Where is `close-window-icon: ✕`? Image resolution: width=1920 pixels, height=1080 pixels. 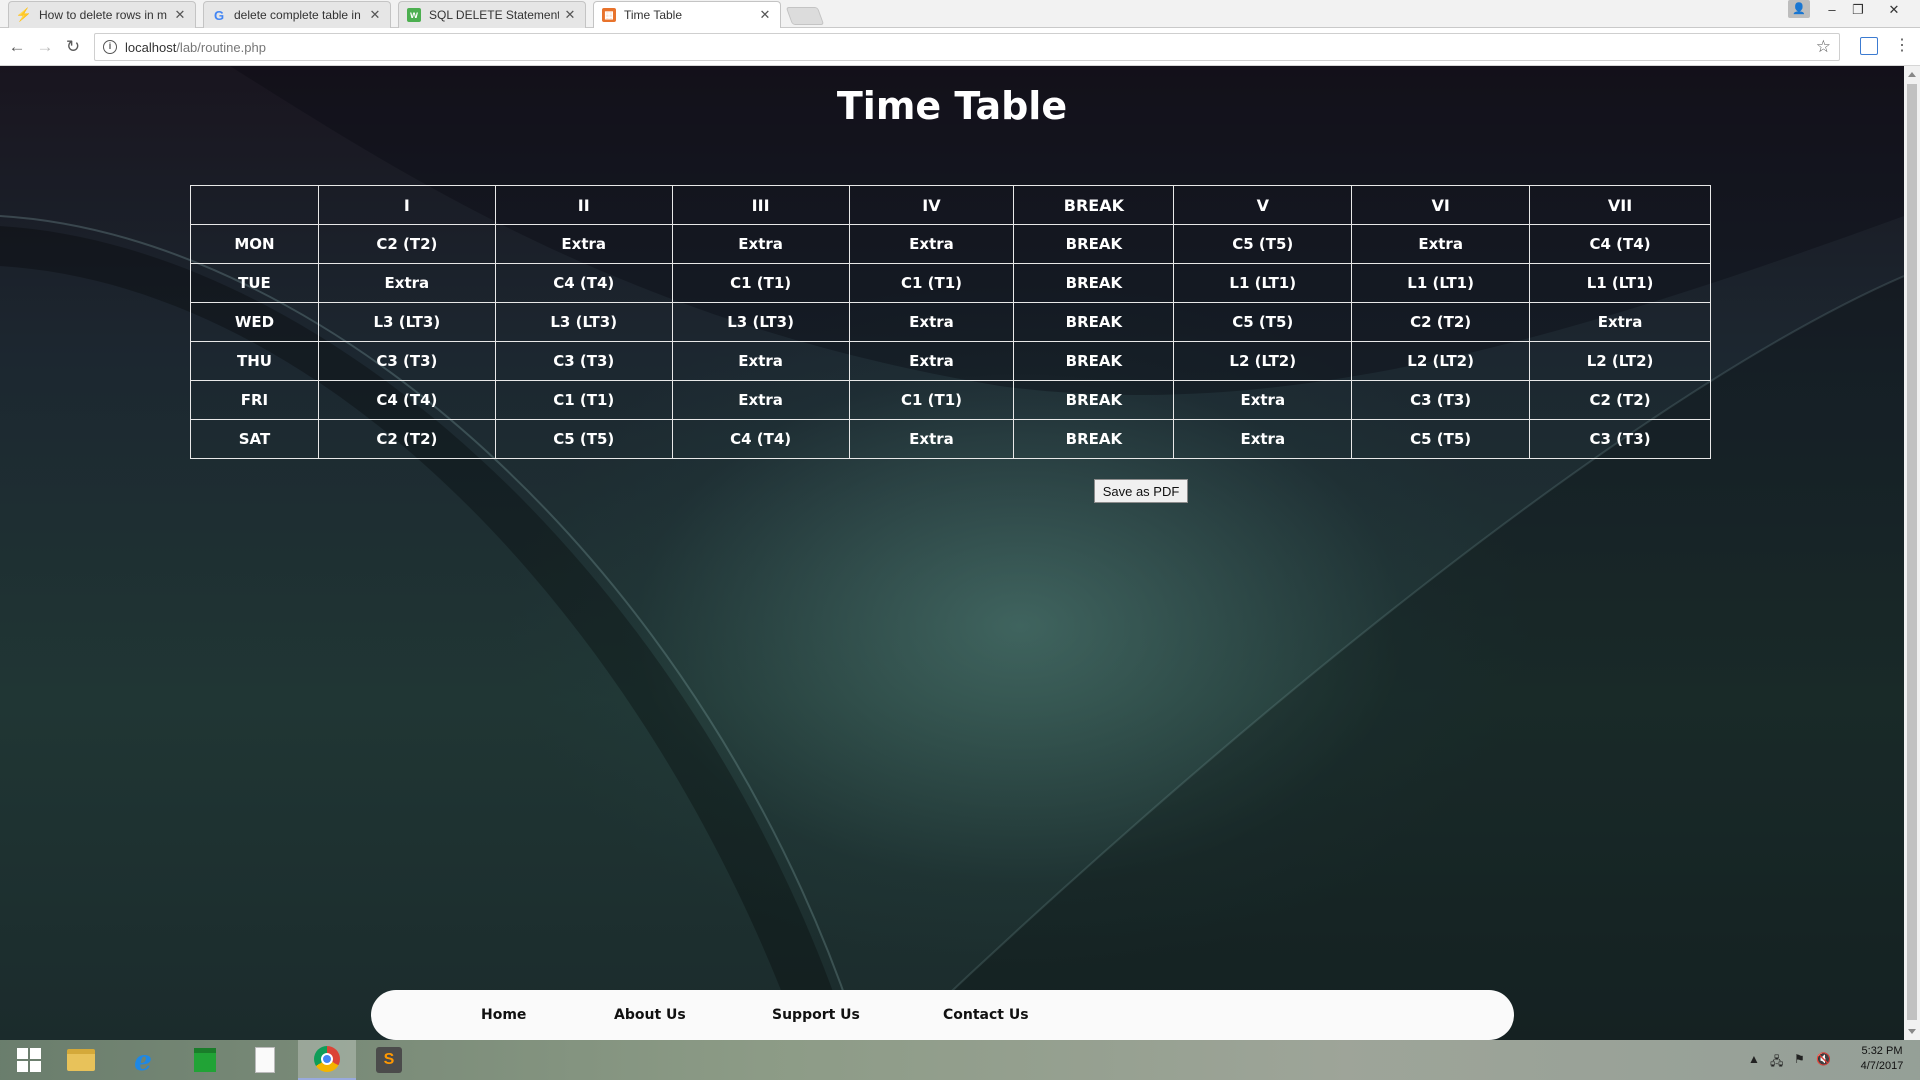 close-window-icon: ✕ is located at coordinates (1894, 10).